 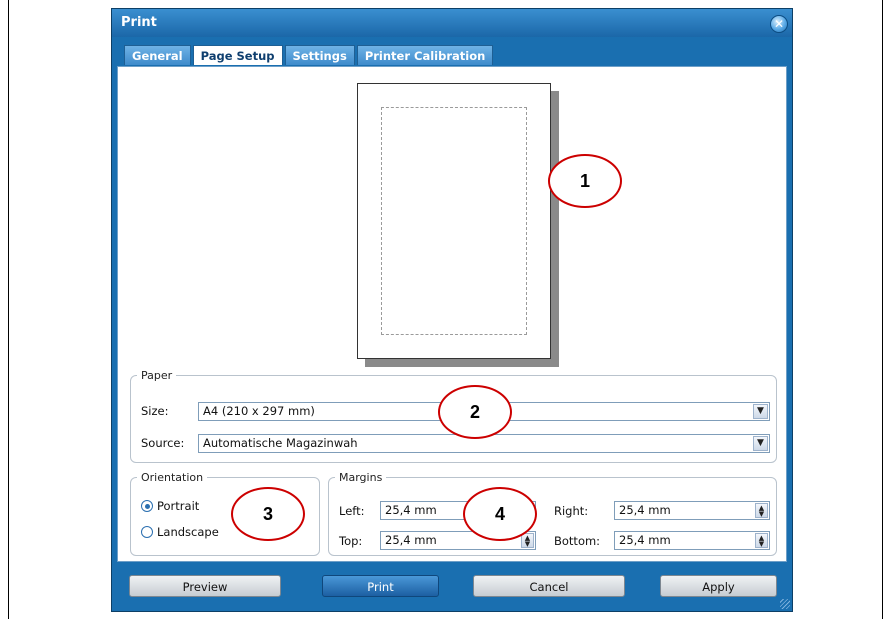 I want to click on title-bar: Print ✕, so click(x=452, y=23).